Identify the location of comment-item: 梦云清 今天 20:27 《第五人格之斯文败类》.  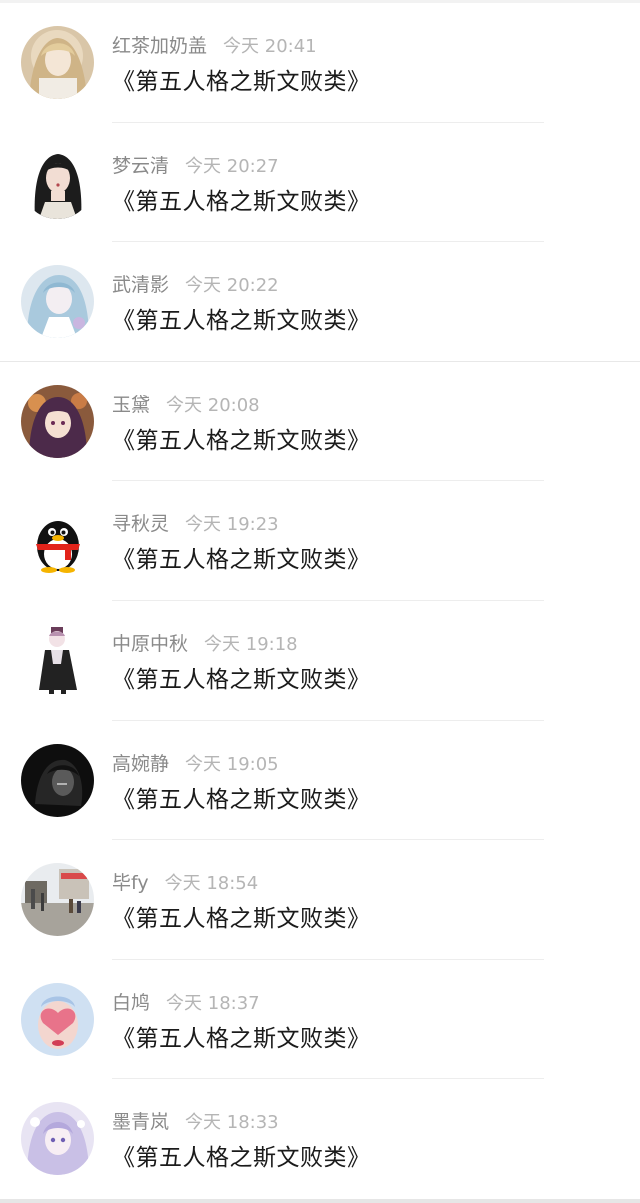
(320, 183).